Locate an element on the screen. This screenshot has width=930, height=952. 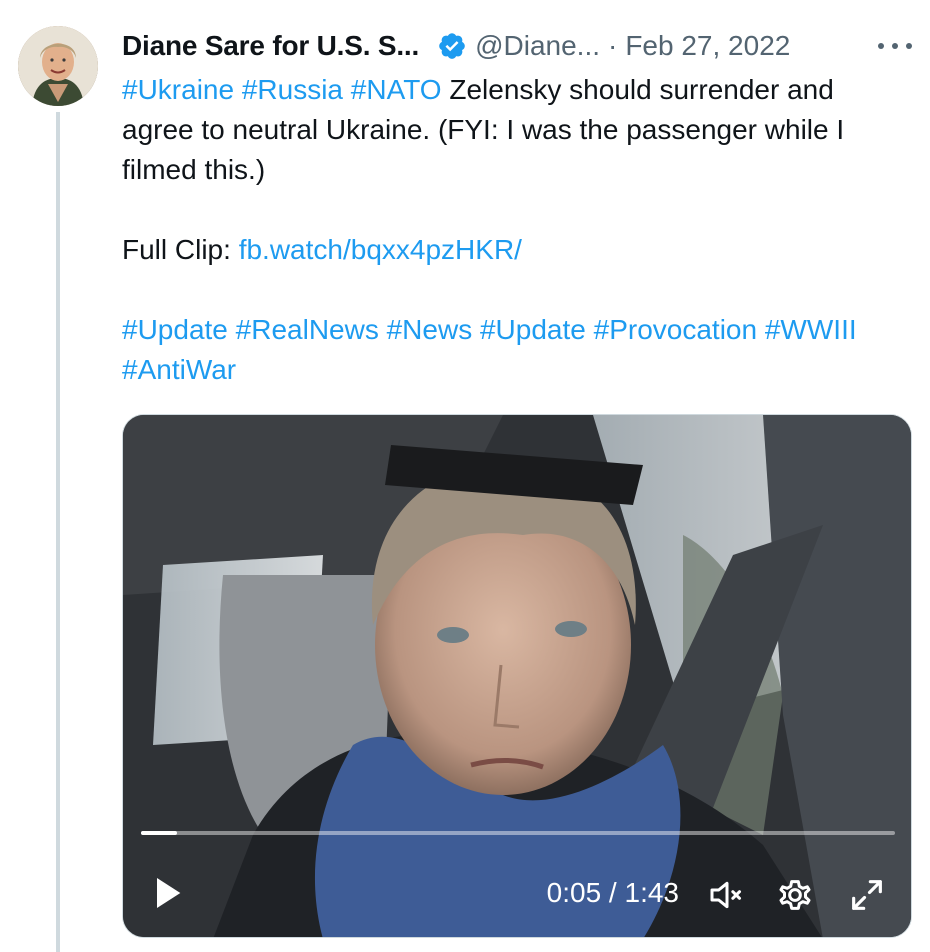
fullscreen-icon is located at coordinates (867, 895).